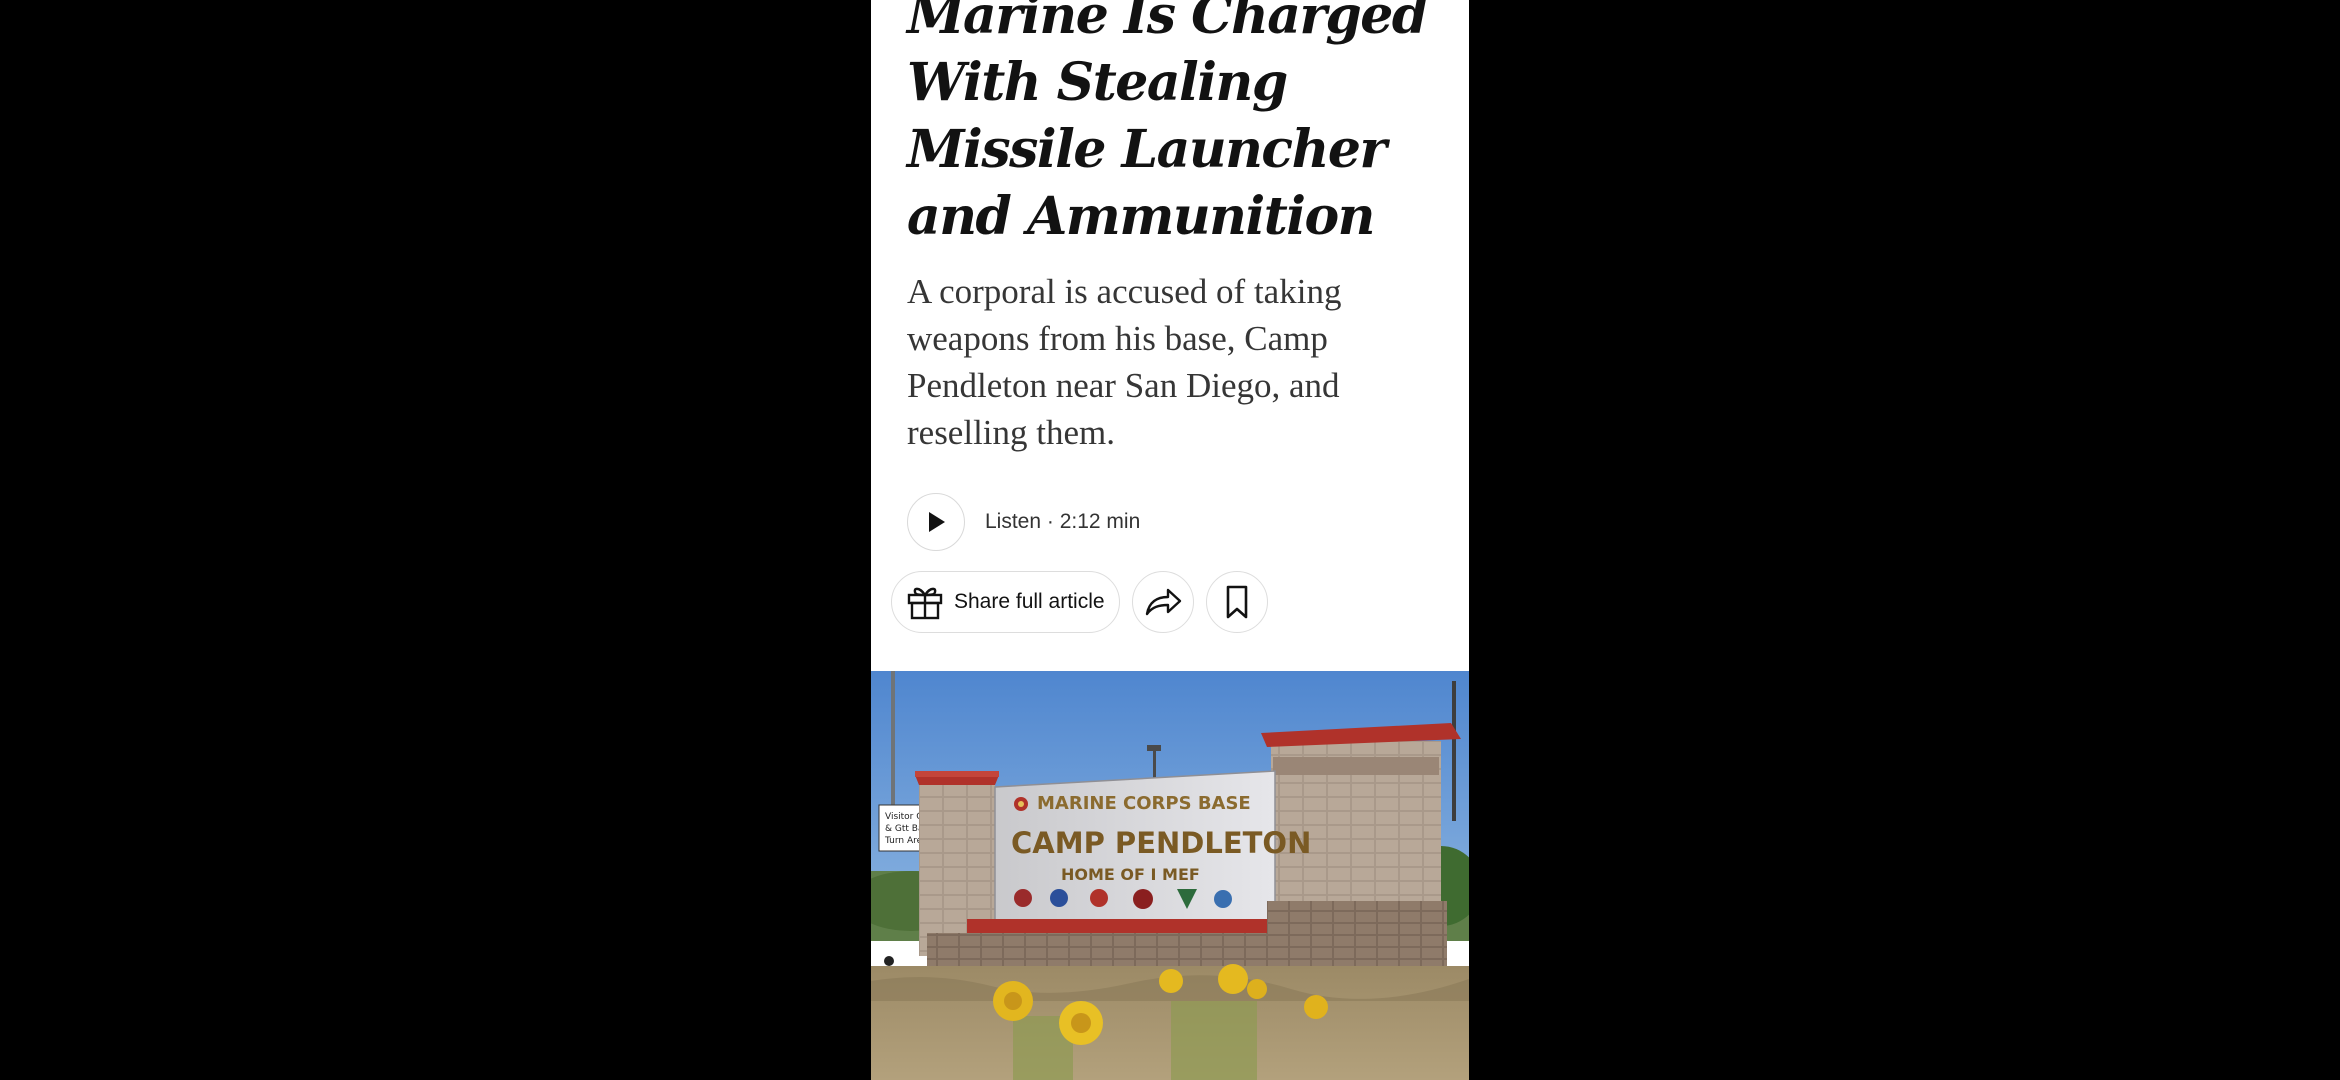 This screenshot has height=1080, width=2340. I want to click on article-actions: Share full article, so click(1079, 602).